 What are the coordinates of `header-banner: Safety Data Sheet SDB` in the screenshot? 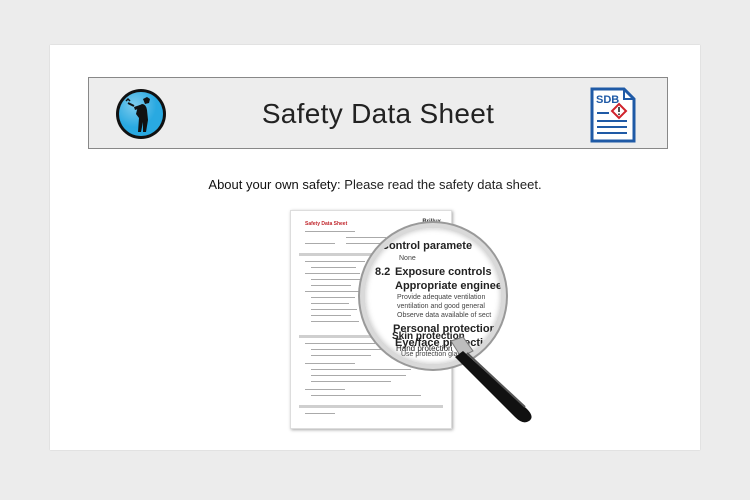 It's located at (378, 113).